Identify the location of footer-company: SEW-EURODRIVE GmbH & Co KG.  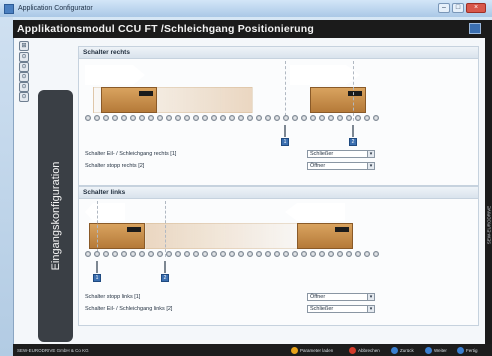
(53, 350).